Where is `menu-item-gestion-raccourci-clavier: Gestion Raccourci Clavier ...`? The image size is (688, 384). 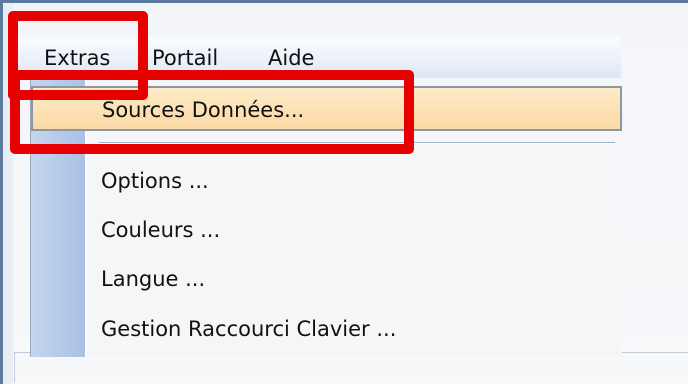
menu-item-gestion-raccourci-clavier: Gestion Raccourci Clavier ... is located at coordinates (326, 329).